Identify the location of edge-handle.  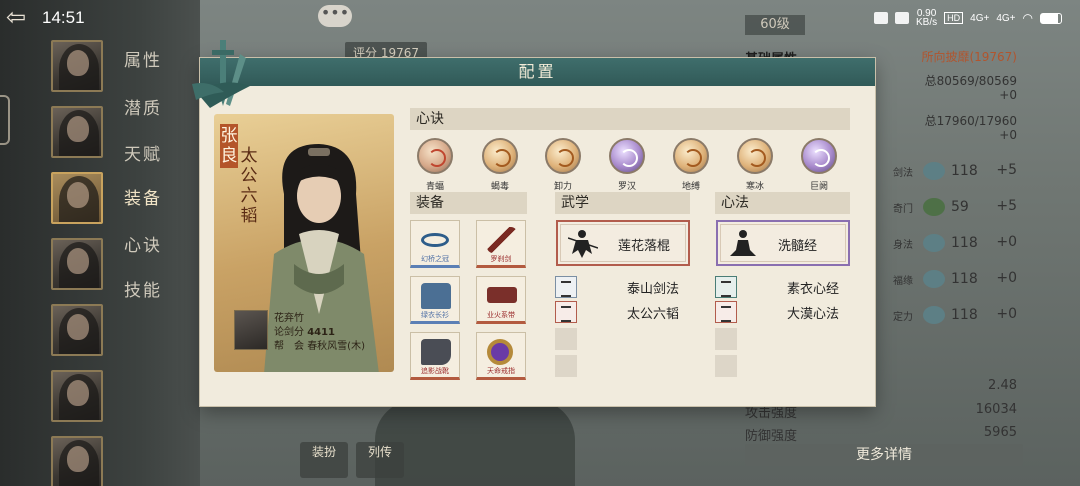
(5, 120).